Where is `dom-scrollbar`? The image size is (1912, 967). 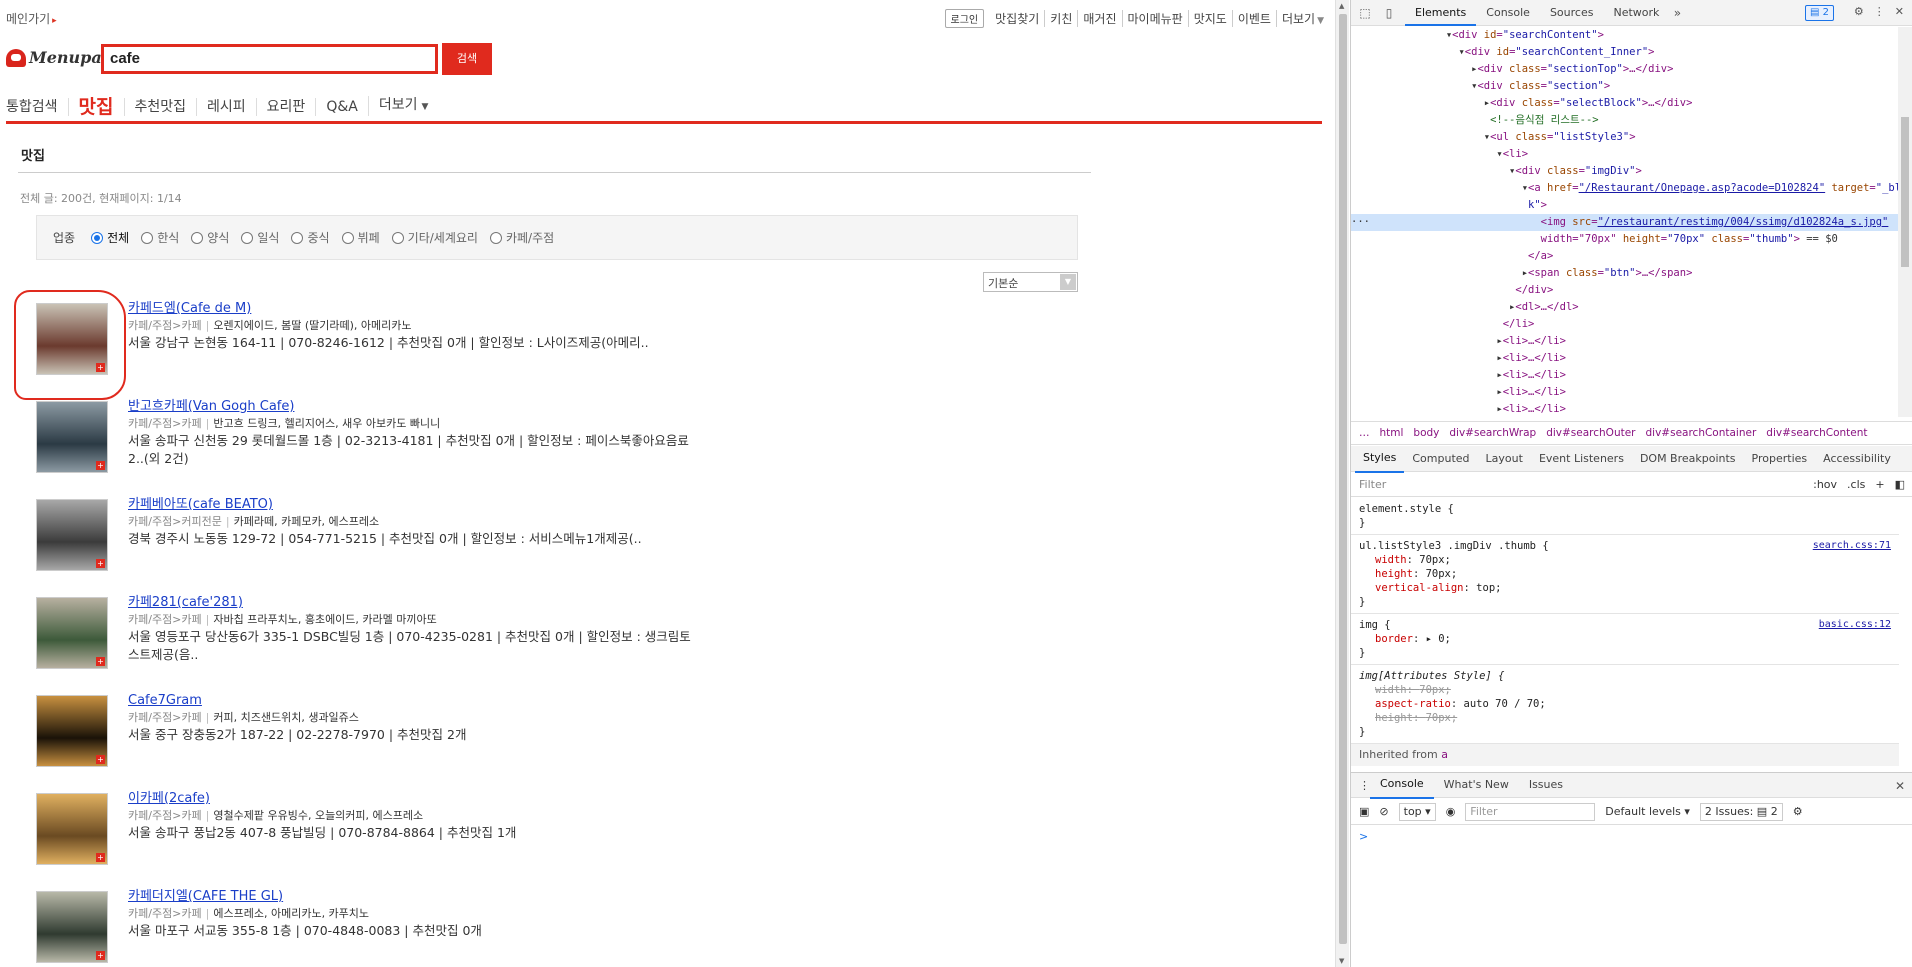
dom-scrollbar is located at coordinates (1905, 222).